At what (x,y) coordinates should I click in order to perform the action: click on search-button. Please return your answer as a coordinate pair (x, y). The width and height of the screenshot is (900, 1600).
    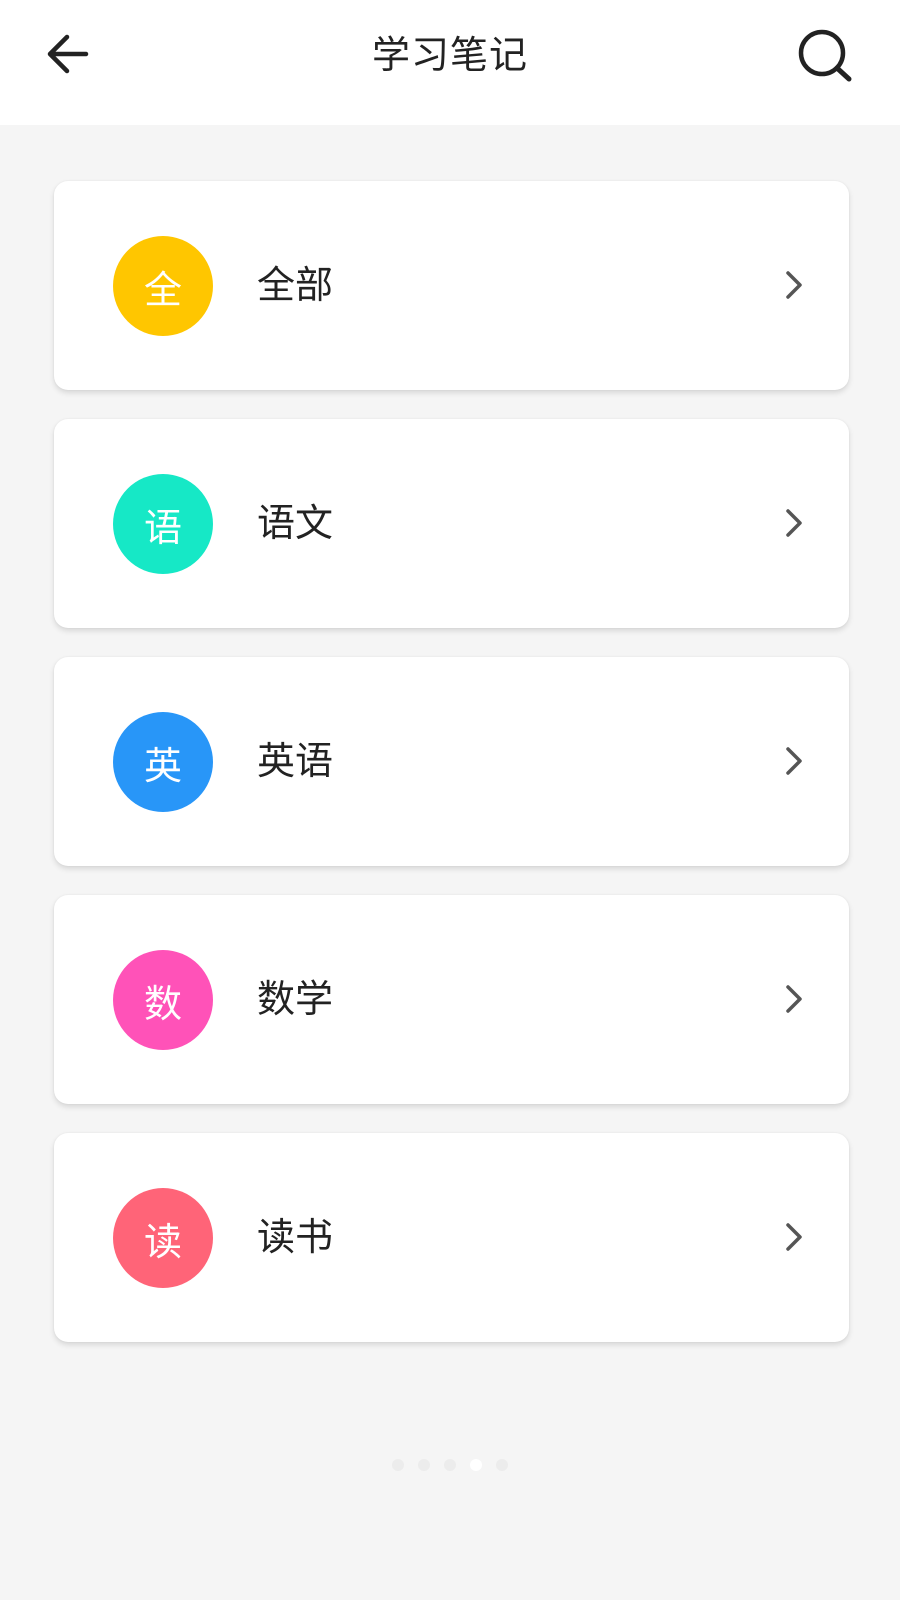
    Looking at the image, I should click on (826, 56).